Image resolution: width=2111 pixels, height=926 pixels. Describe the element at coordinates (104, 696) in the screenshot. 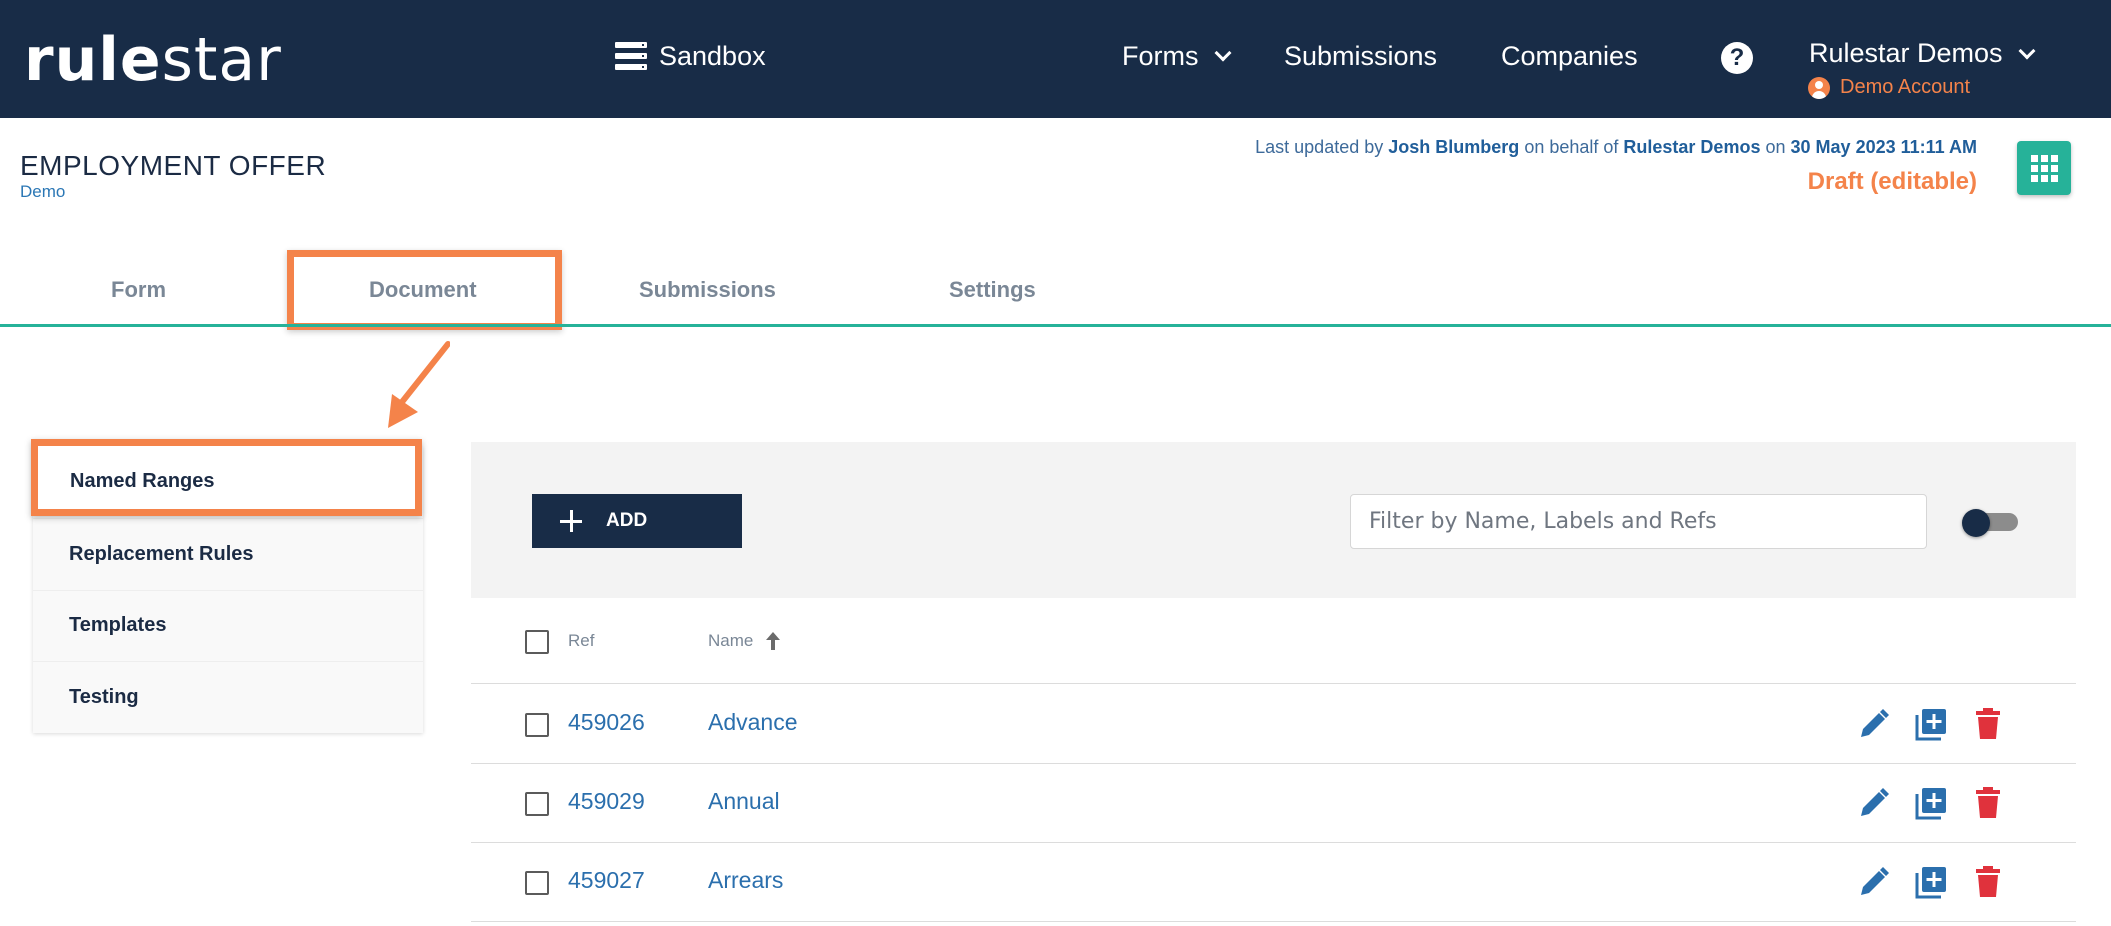

I see `side-item-label: Testing` at that location.